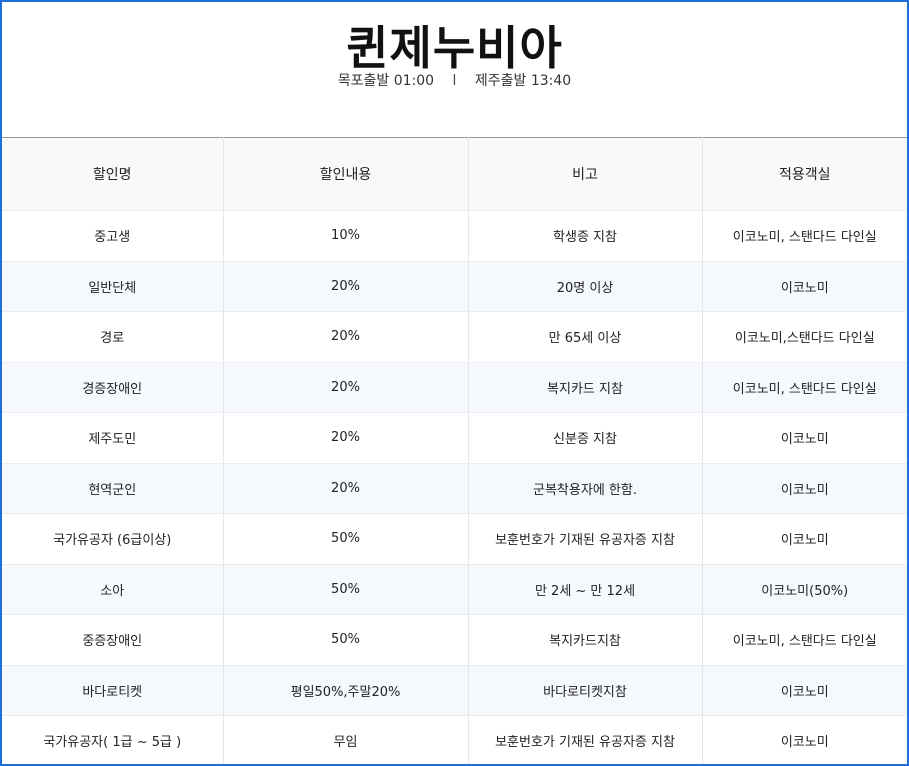  Describe the element at coordinates (346, 174) in the screenshot. I see `column-header-discount: 할인내용` at that location.